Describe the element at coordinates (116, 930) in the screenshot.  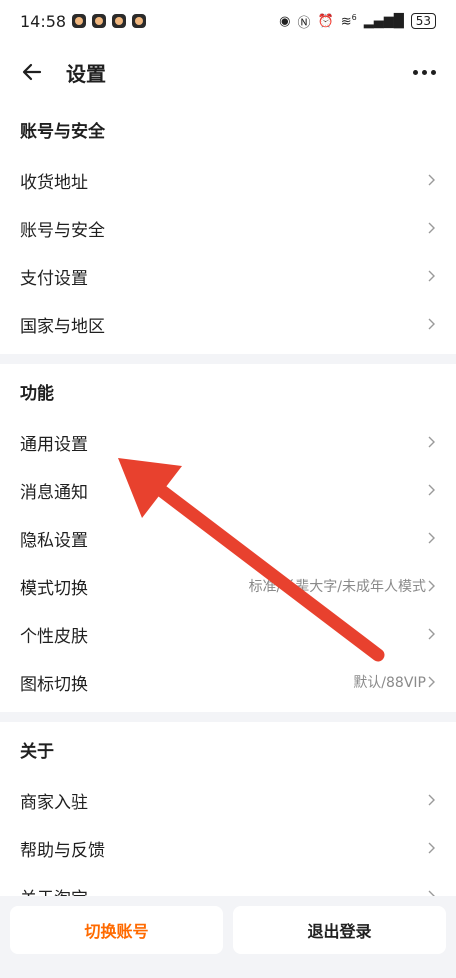
I see `switch-account-button: 切换账号` at that location.